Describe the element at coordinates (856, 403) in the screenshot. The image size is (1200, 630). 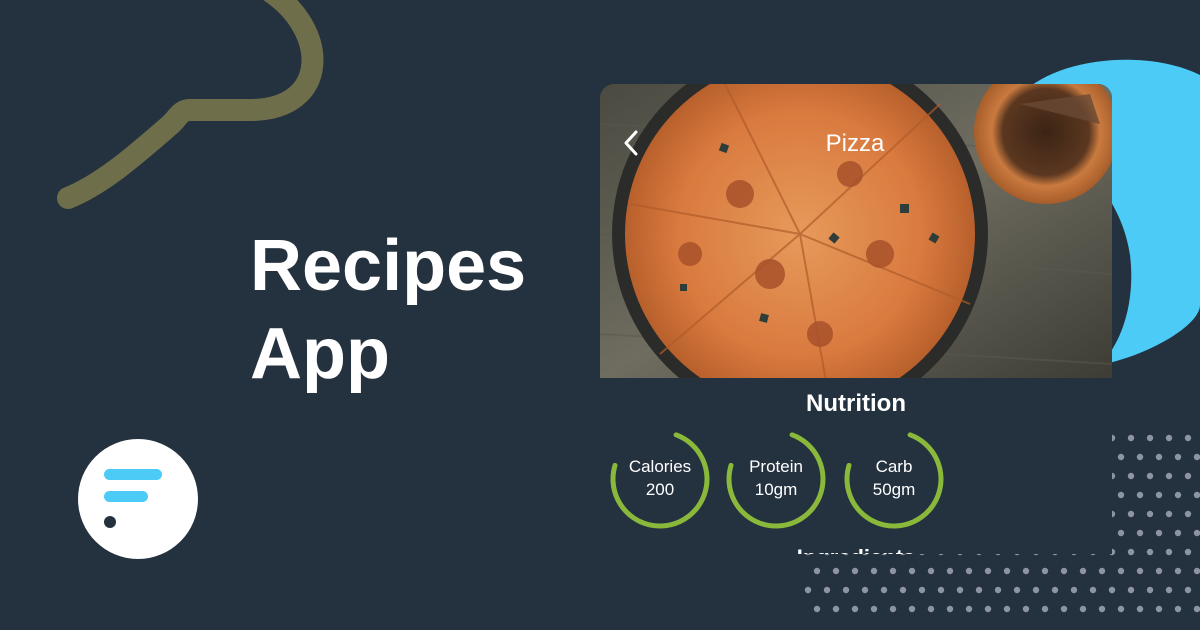
I see `nutrition-heading: Nutrition` at that location.